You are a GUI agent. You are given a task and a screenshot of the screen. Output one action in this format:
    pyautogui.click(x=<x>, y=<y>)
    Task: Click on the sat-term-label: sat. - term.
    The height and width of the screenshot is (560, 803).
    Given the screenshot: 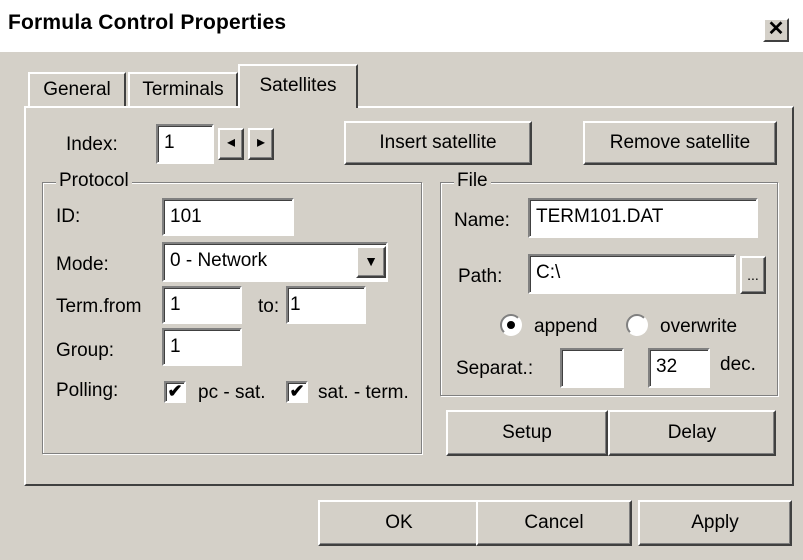 What is the action you would take?
    pyautogui.click(x=363, y=392)
    